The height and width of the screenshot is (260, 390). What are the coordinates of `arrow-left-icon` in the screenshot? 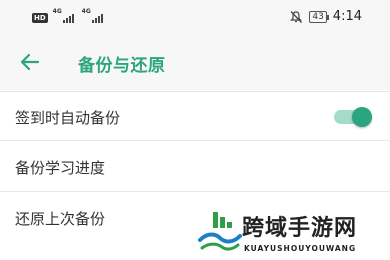 It's located at (30, 62).